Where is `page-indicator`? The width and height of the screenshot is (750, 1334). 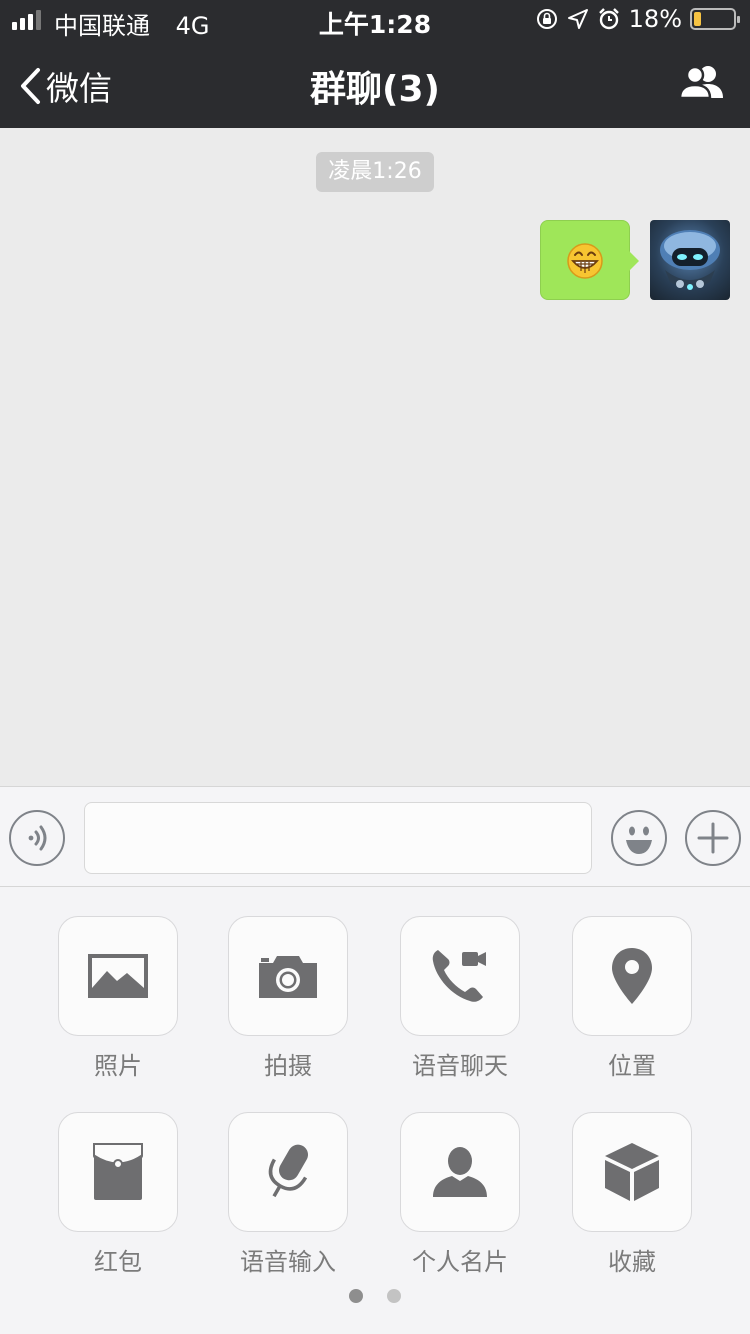
page-indicator is located at coordinates (375, 1296).